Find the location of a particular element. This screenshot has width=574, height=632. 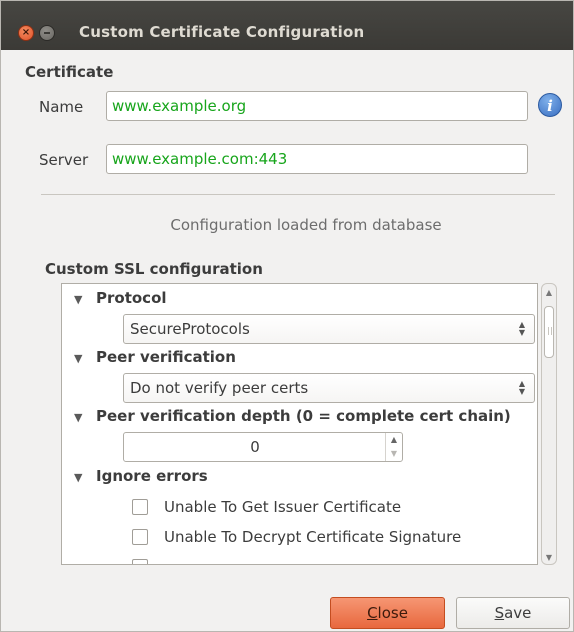

scroll-thumb is located at coordinates (549, 332).